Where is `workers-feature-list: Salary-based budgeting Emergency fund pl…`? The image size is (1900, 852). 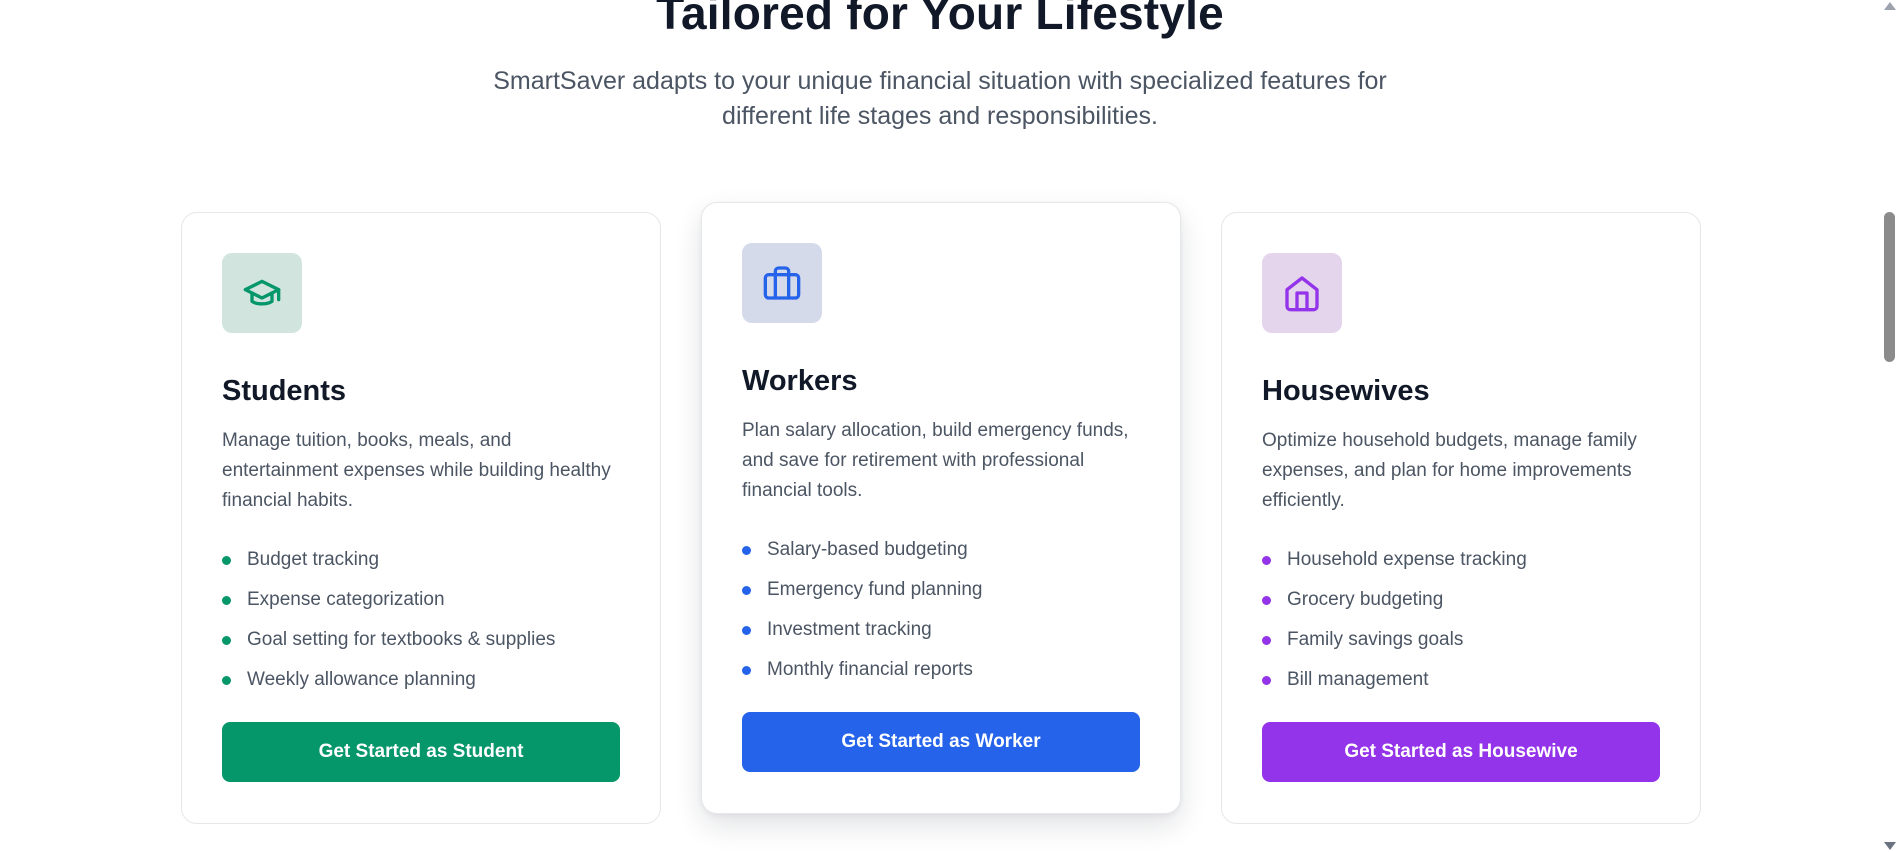
workers-feature-list: Salary-based budgeting Emergency fund pl… is located at coordinates (941, 610).